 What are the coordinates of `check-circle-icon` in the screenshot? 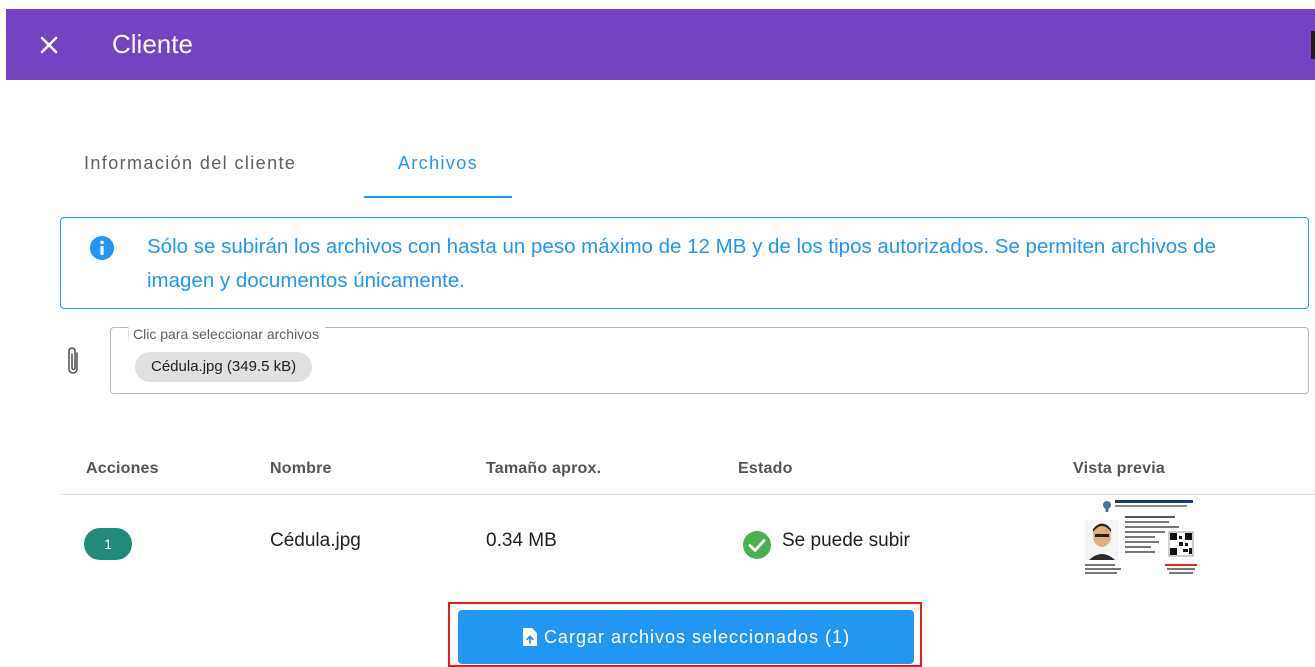 It's located at (757, 545).